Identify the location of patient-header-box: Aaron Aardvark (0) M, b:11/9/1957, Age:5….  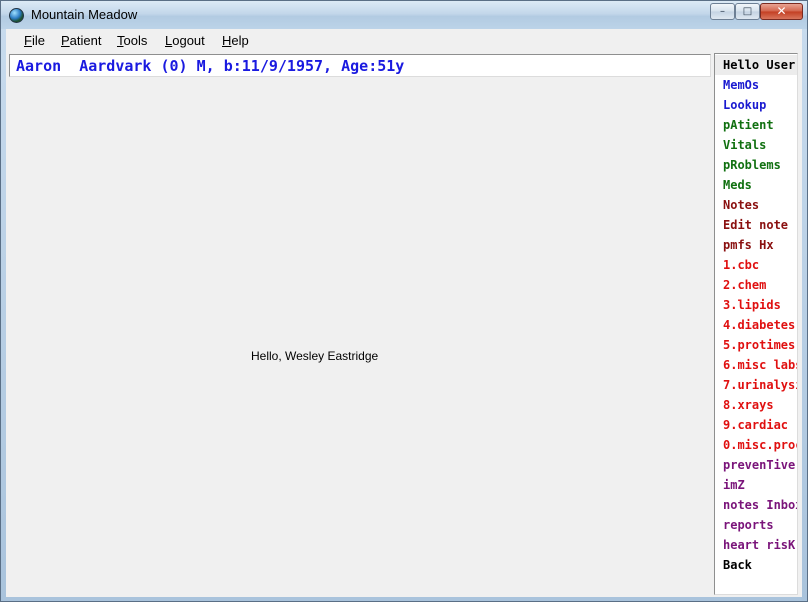
(360, 65).